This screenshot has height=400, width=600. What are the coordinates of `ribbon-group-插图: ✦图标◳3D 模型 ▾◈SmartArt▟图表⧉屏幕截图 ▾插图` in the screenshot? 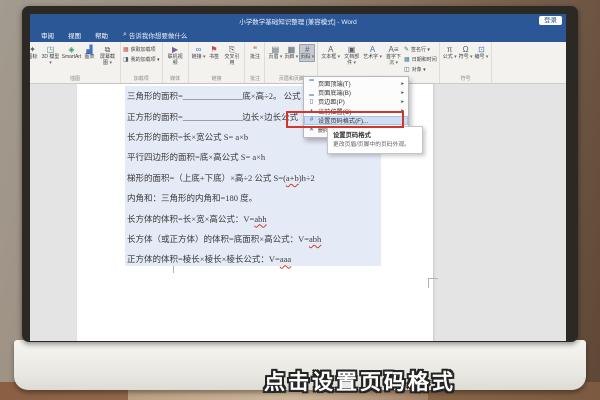 It's located at (75, 62).